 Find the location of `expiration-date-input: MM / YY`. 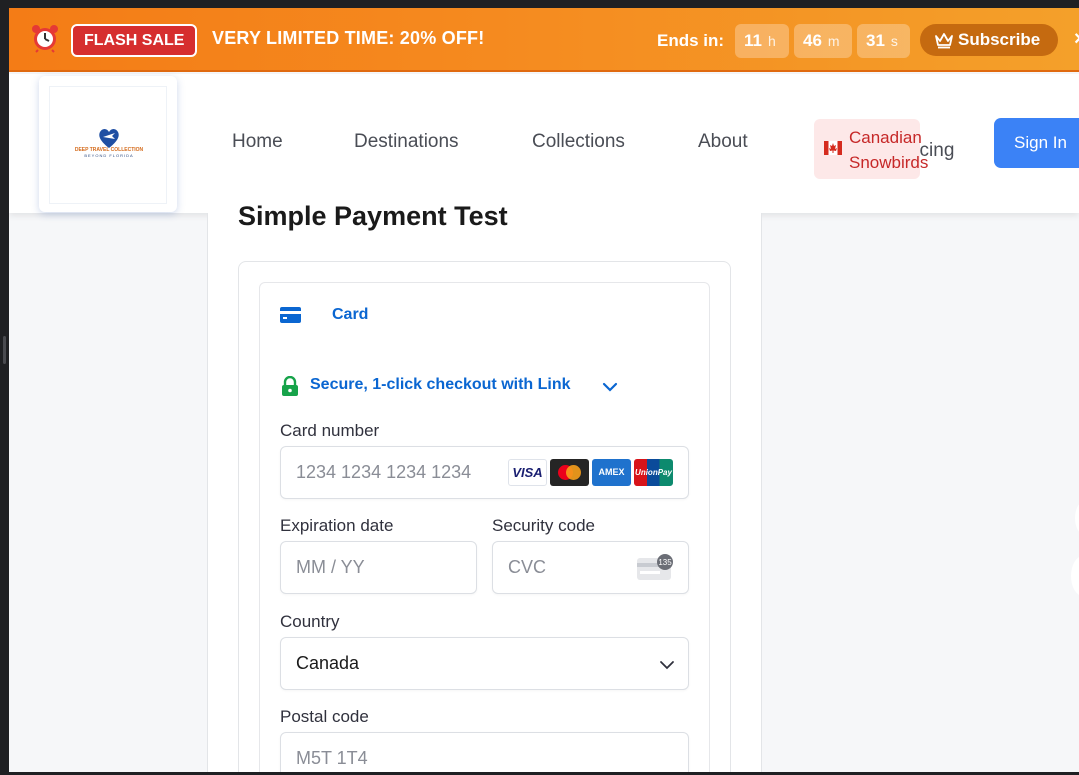

expiration-date-input: MM / YY is located at coordinates (378, 567).